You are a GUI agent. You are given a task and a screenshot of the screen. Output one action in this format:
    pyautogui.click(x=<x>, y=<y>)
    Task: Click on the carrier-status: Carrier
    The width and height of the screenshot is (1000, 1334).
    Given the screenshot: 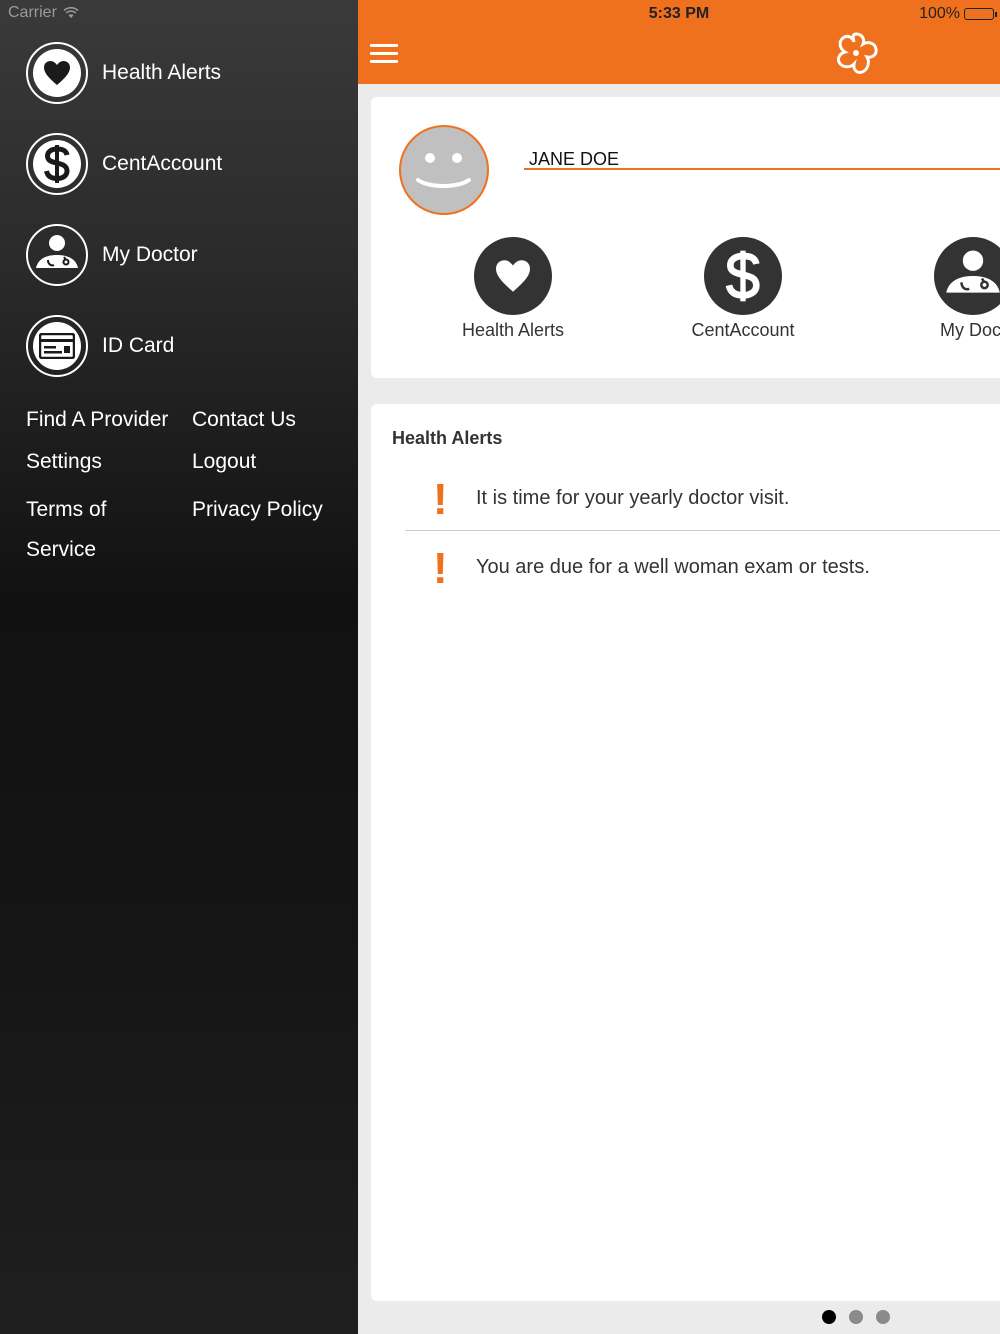 What is the action you would take?
    pyautogui.click(x=43, y=13)
    